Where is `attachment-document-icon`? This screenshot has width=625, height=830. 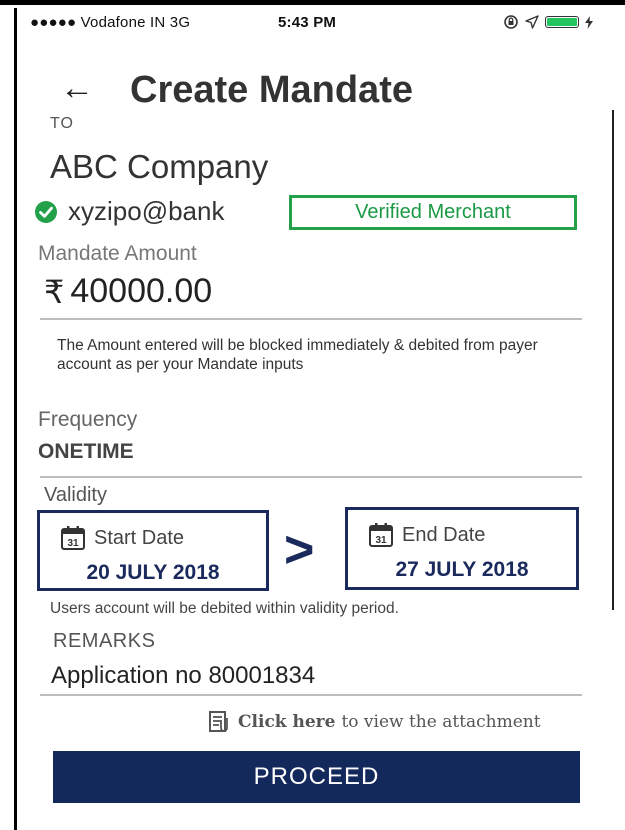 attachment-document-icon is located at coordinates (218, 721).